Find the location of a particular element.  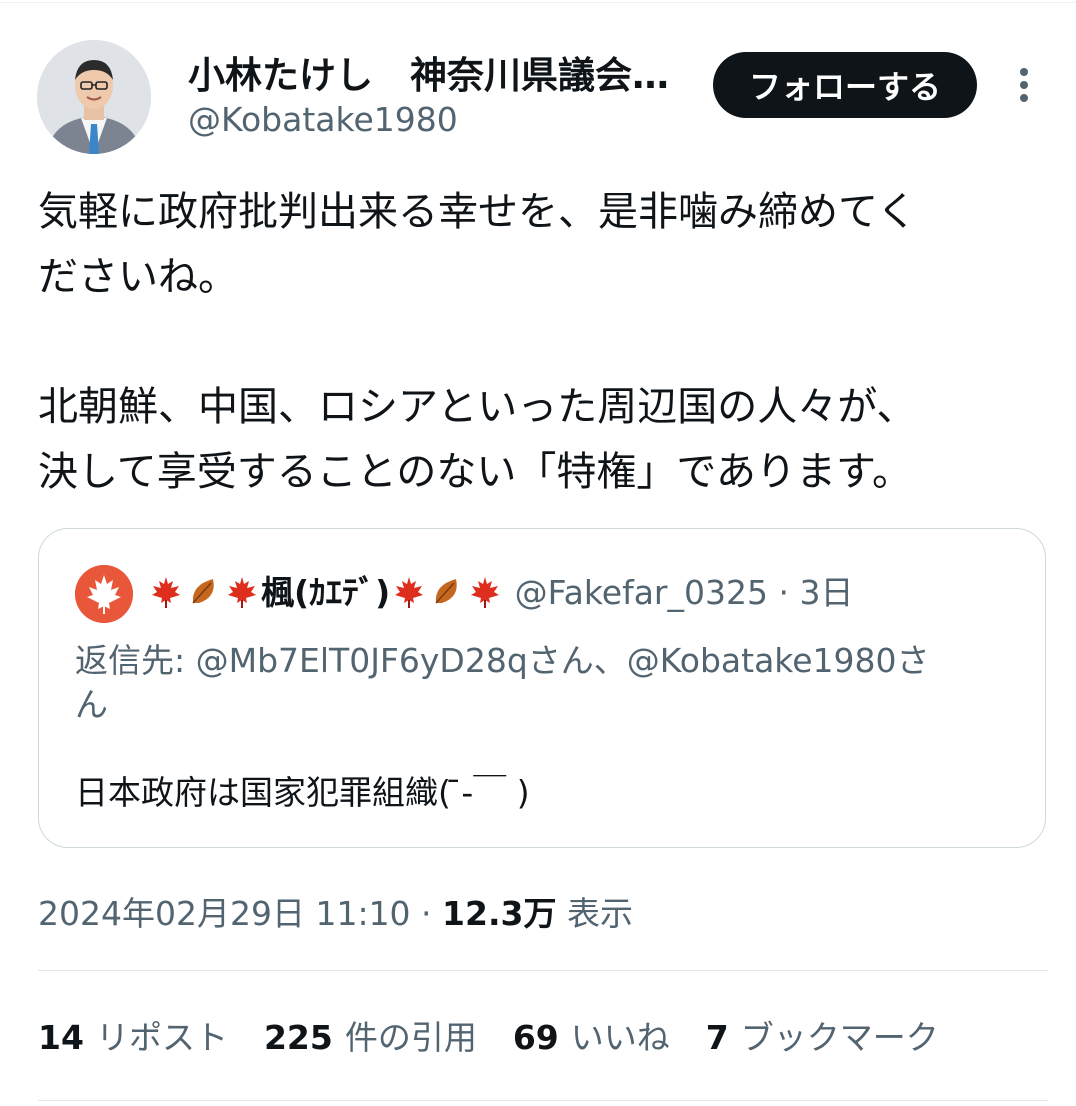

author-handle: @Kobatake1980 is located at coordinates (323, 120).